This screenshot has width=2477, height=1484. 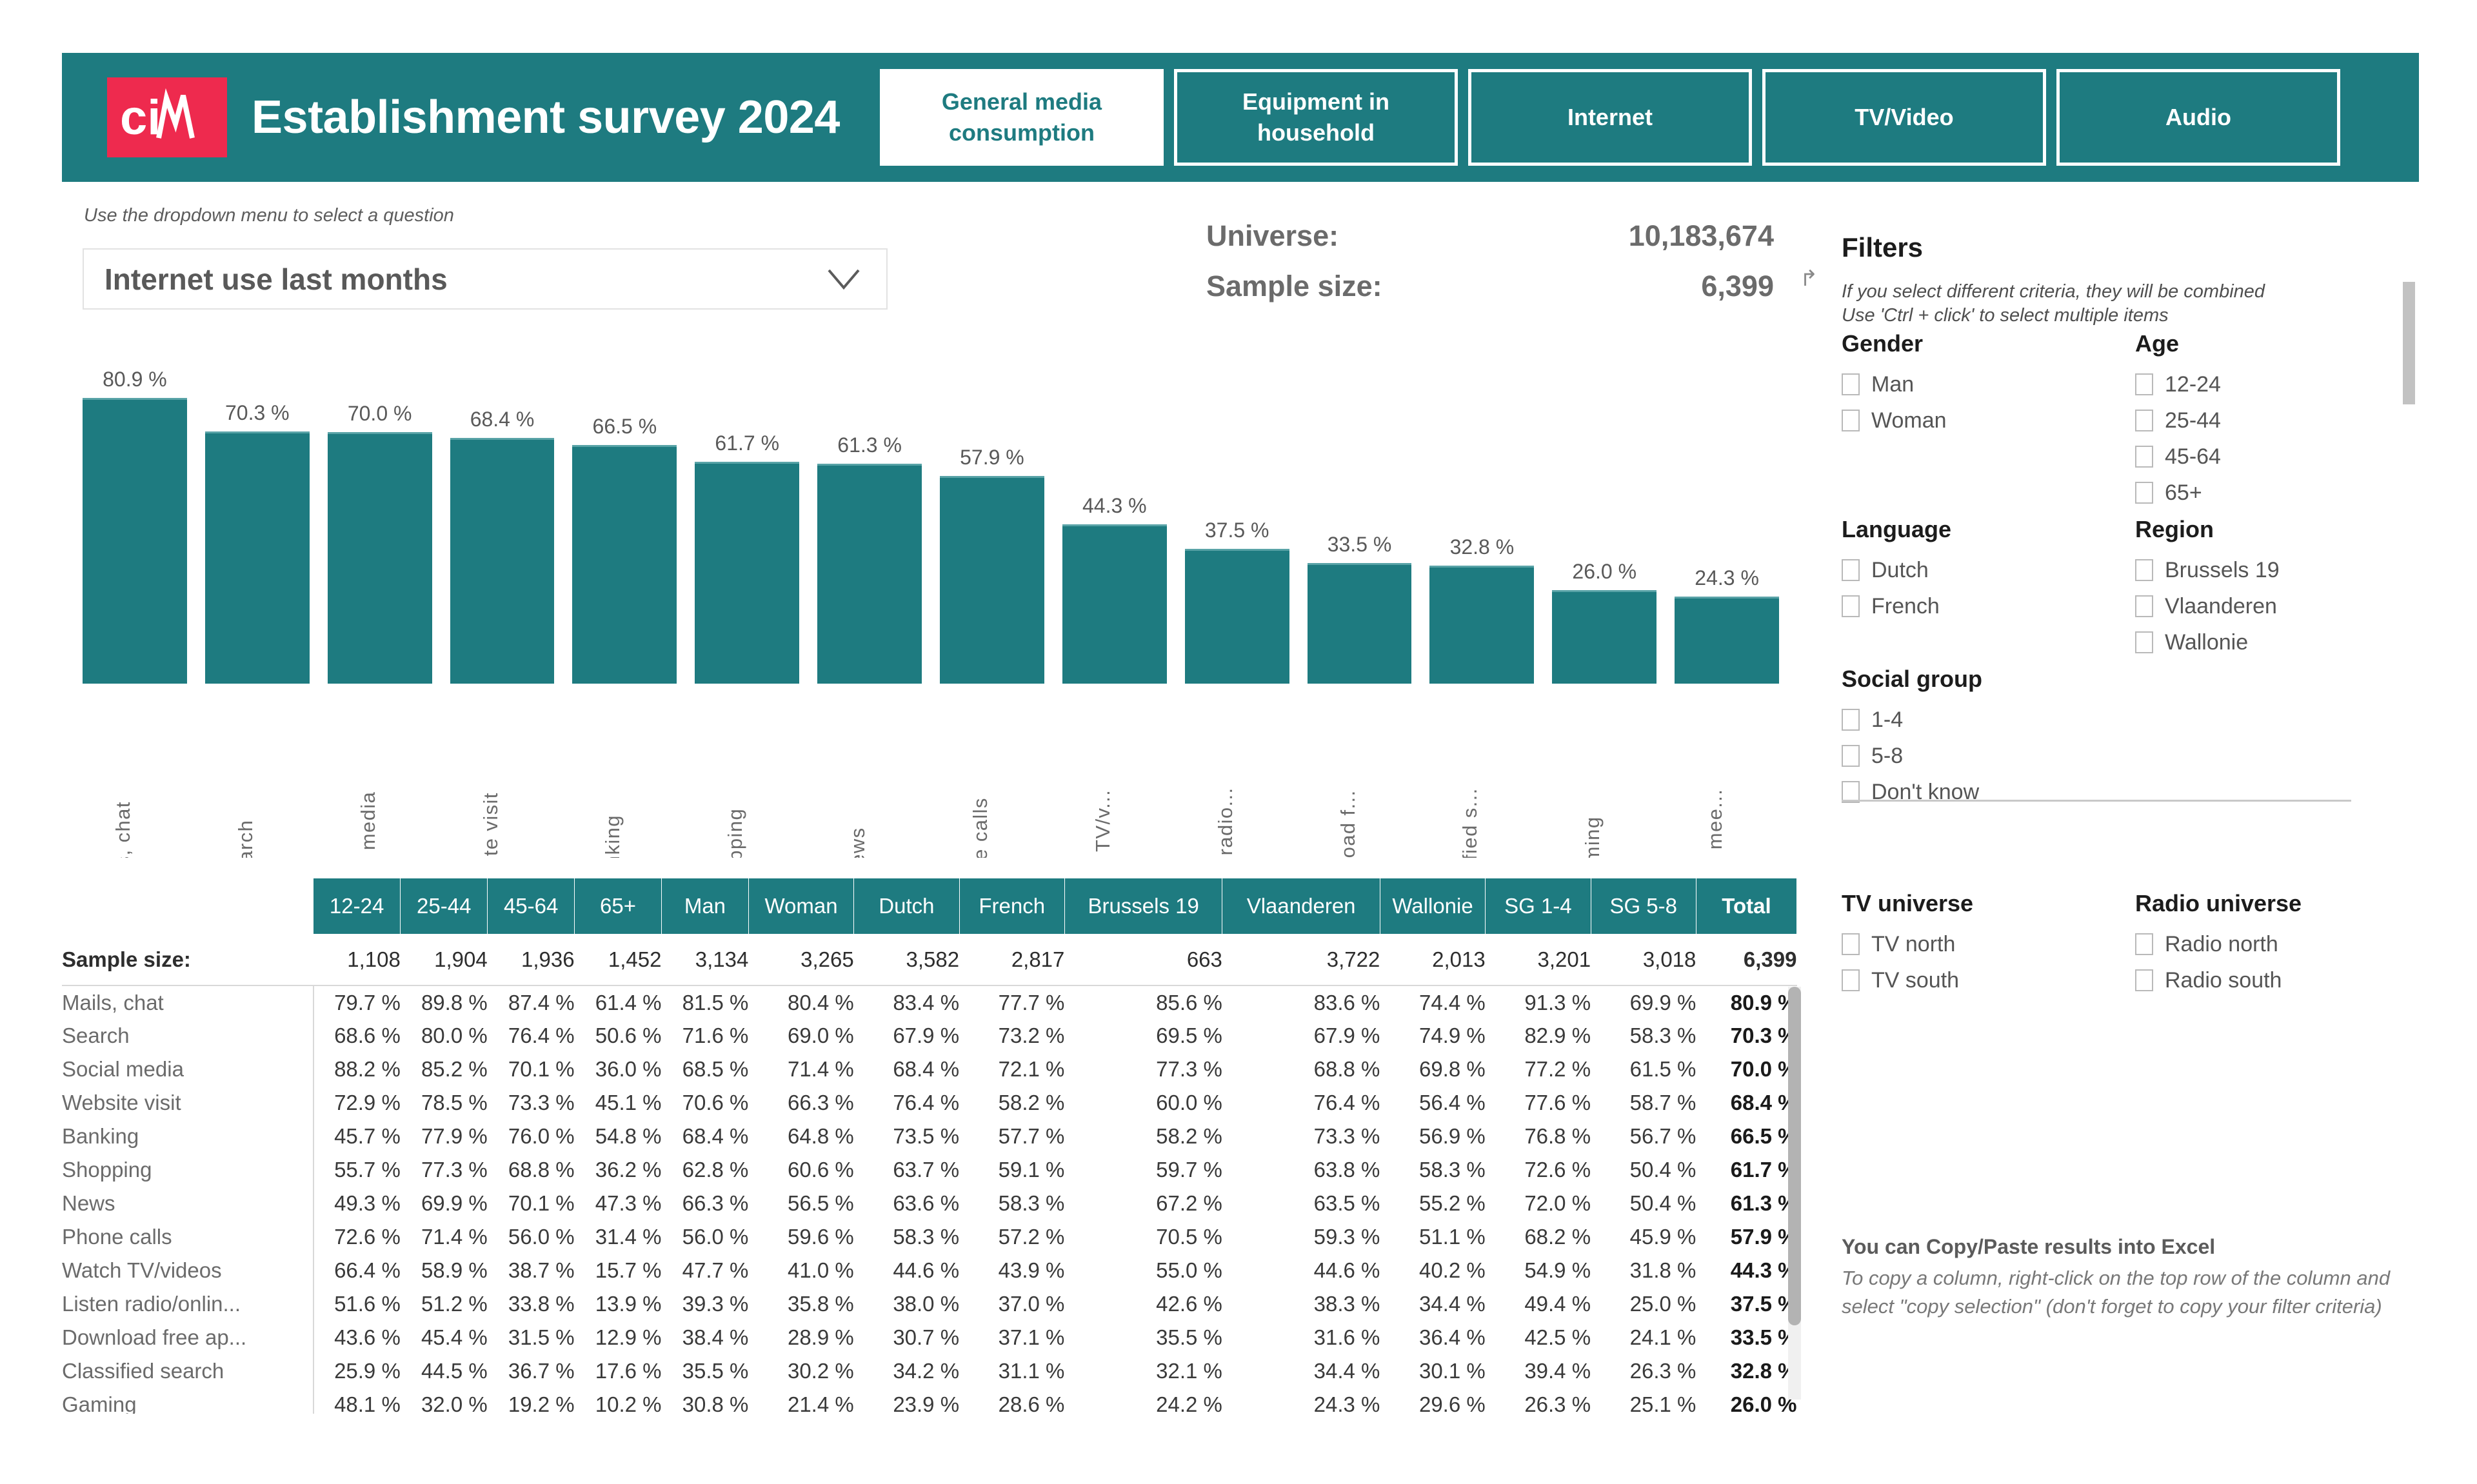 I want to click on bar-column: 80.9 %, so click(x=135, y=526).